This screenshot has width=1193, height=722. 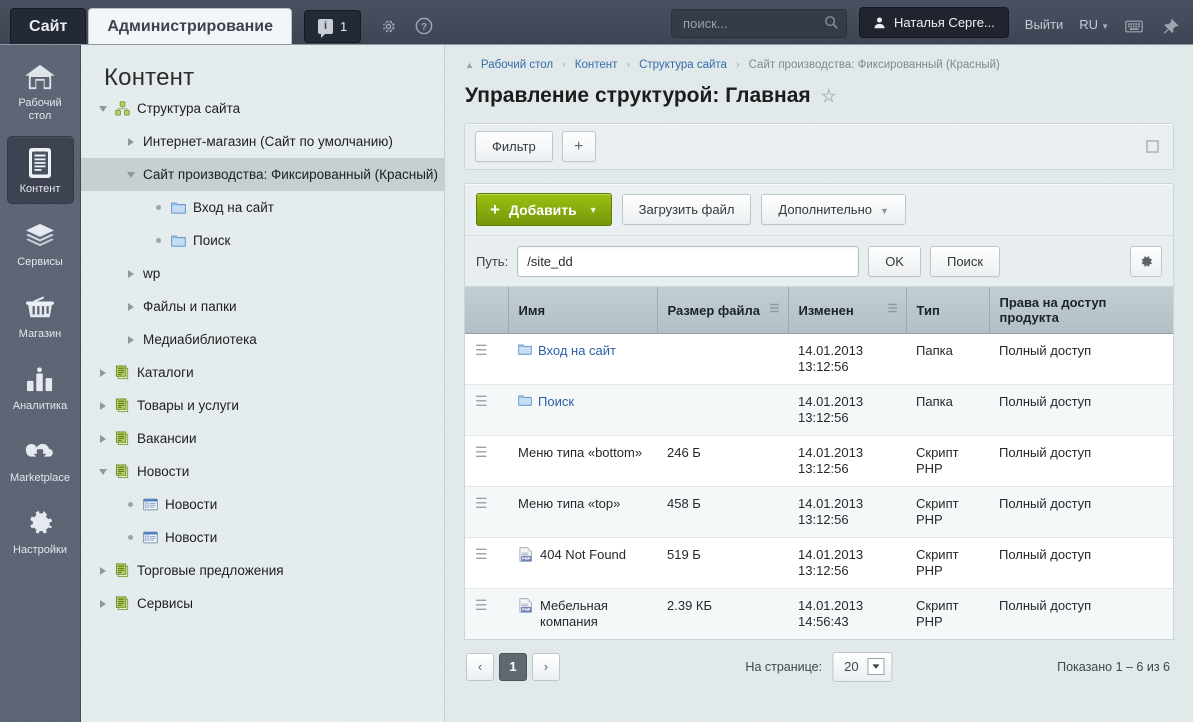 What do you see at coordinates (262, 339) in the screenshot?
I see `tree-node-7: Медиабиблиотека` at bounding box center [262, 339].